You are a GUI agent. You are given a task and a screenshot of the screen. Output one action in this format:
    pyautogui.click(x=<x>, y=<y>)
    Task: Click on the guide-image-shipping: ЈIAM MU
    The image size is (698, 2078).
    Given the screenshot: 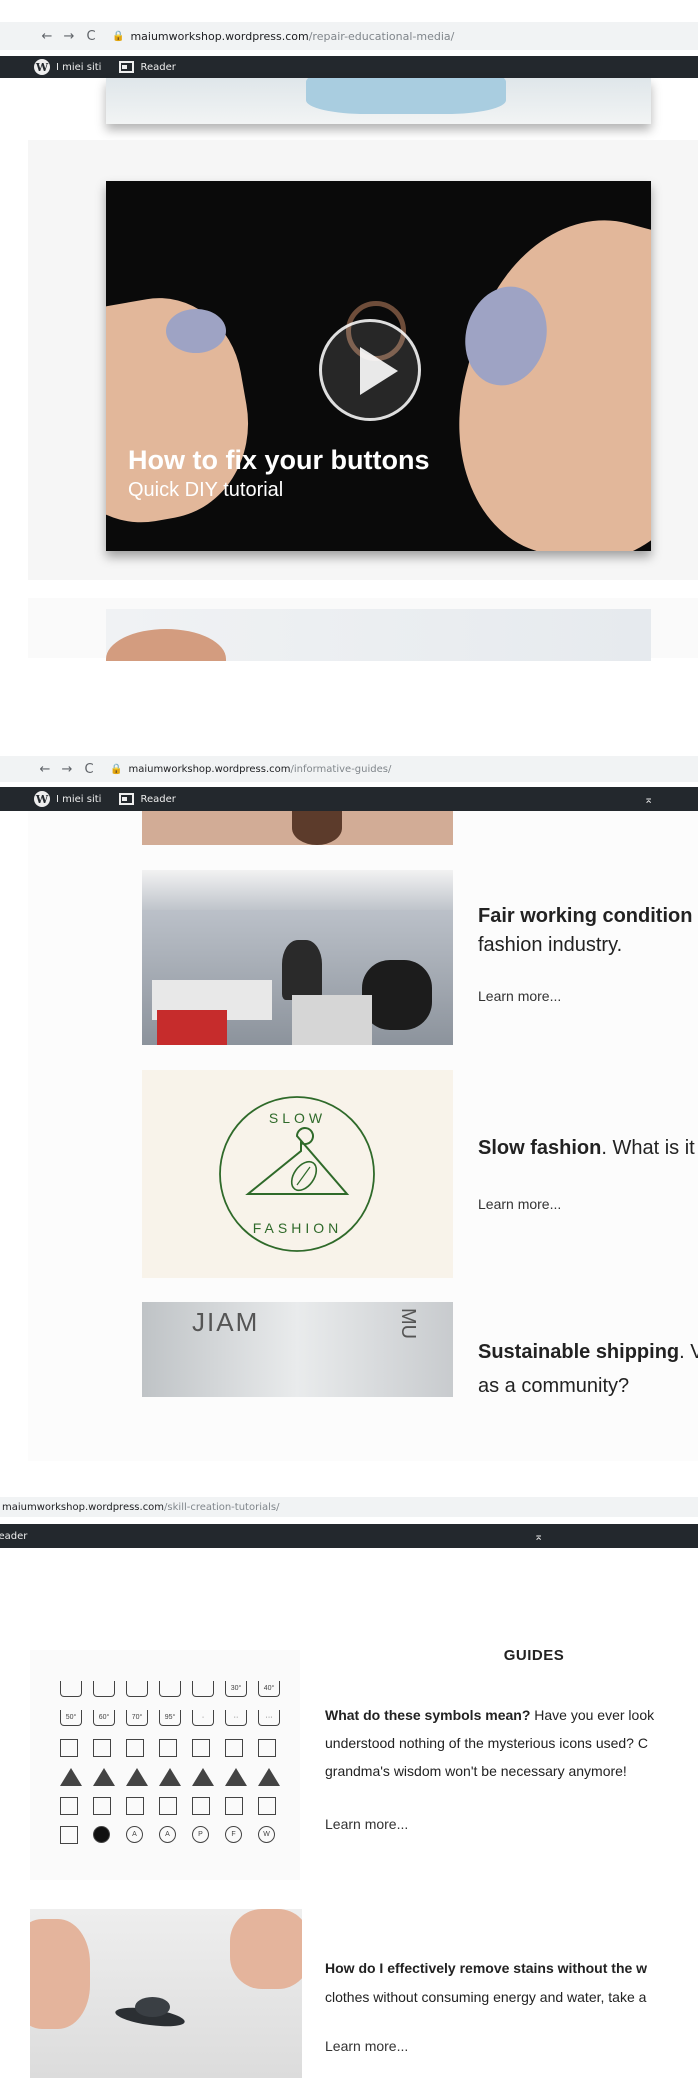 What is the action you would take?
    pyautogui.click(x=297, y=1349)
    